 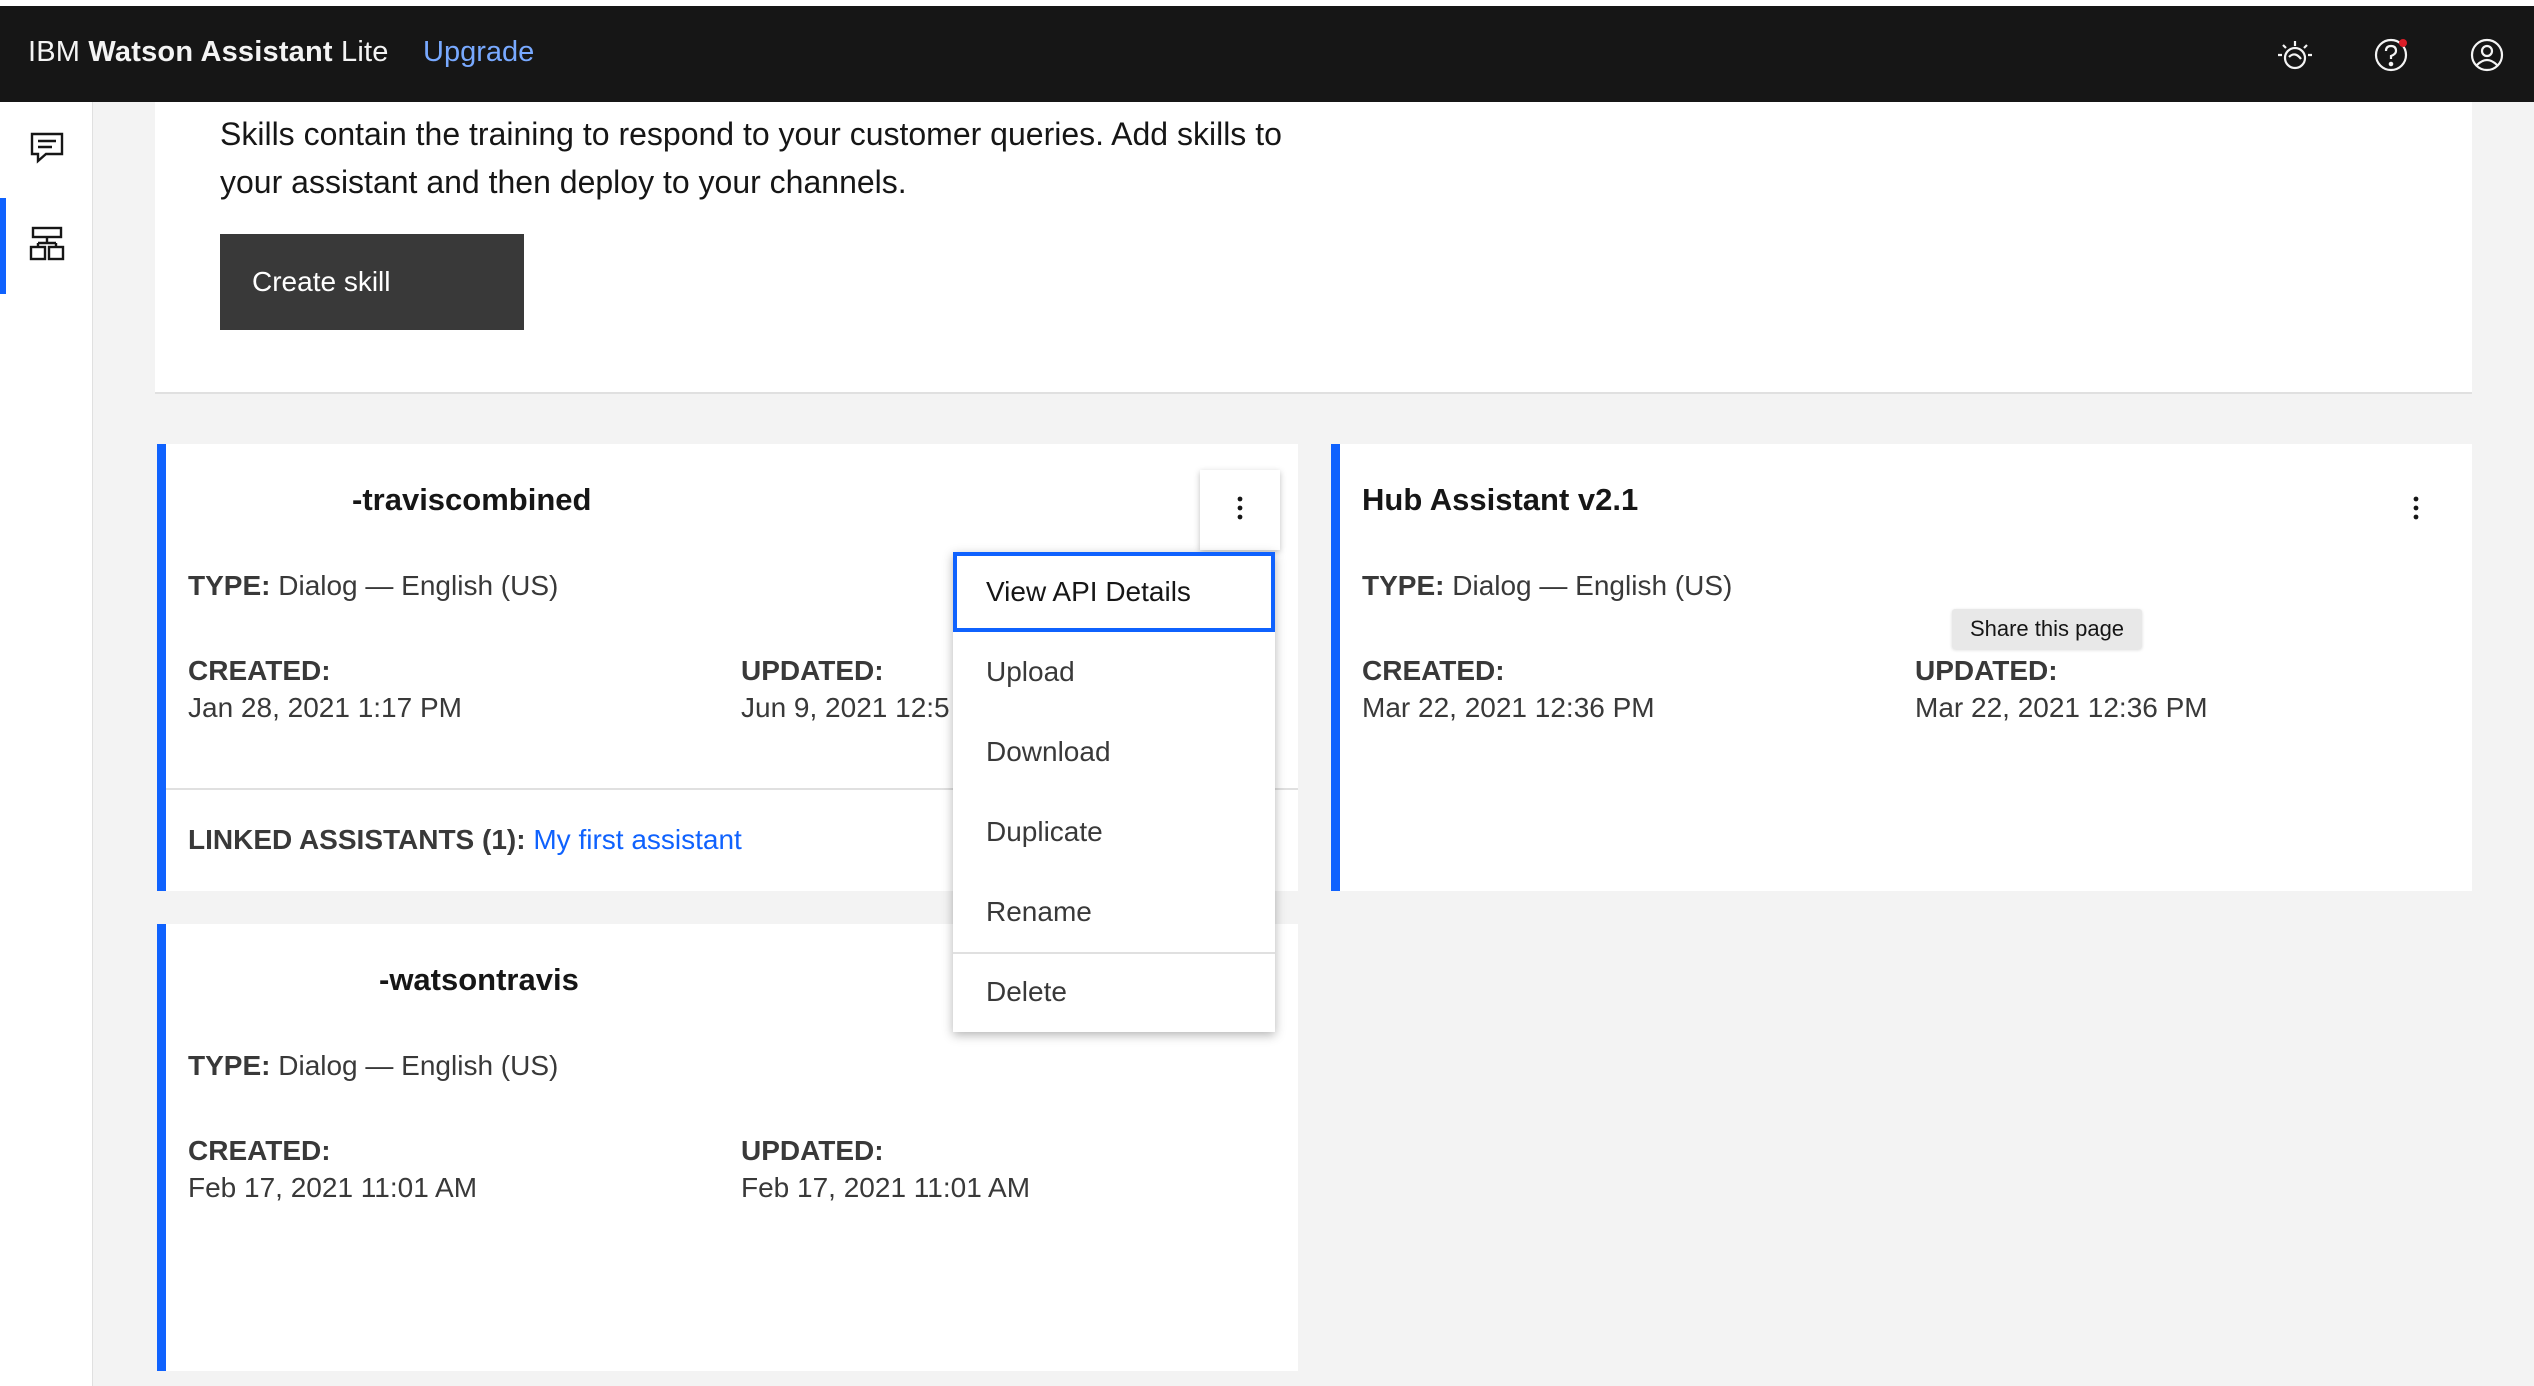 I want to click on skills-icon, so click(x=47, y=246).